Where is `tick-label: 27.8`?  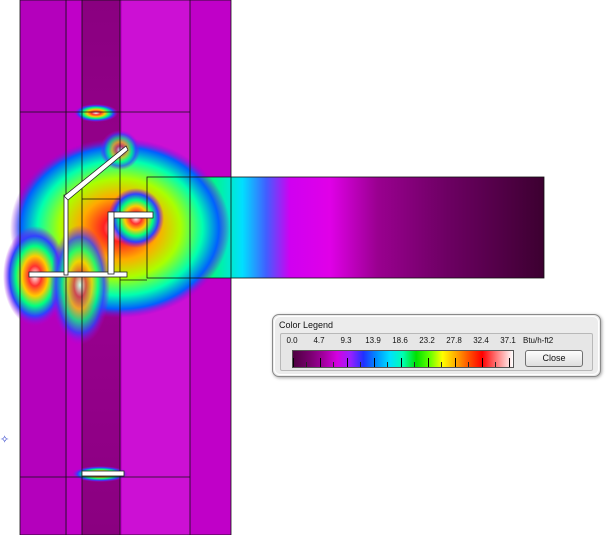
tick-label: 27.8 is located at coordinates (454, 340).